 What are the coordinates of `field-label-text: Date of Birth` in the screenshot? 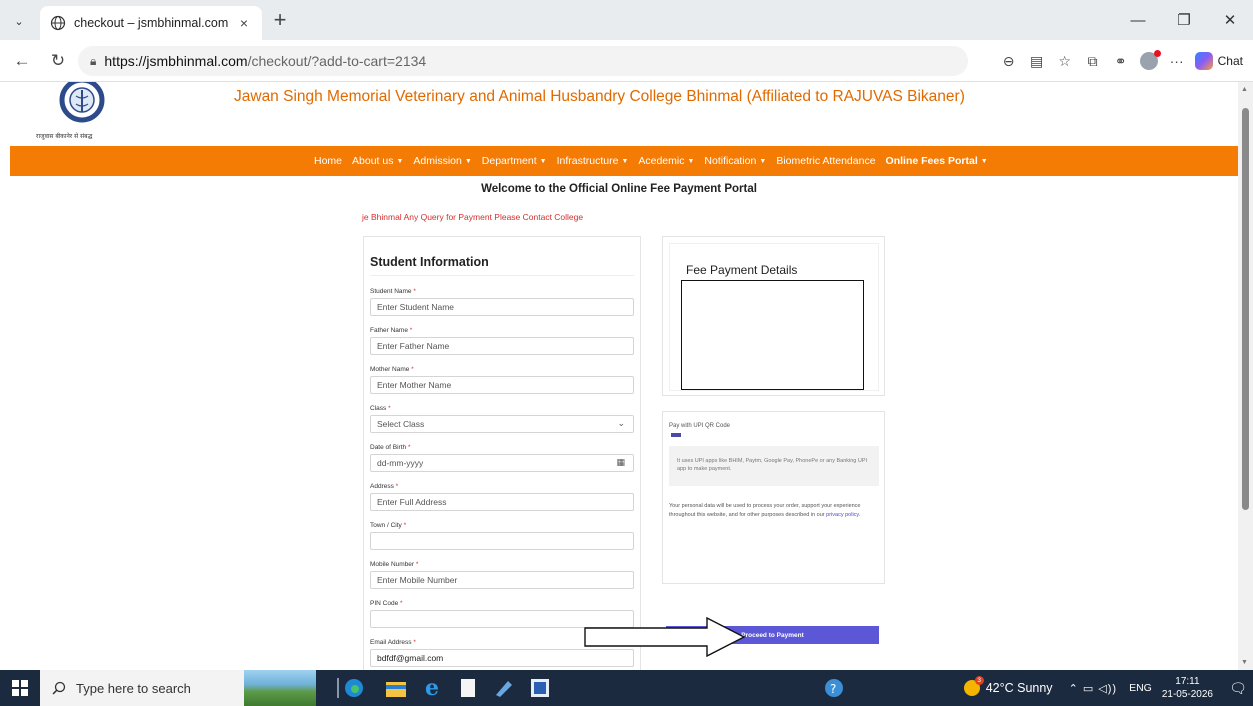 It's located at (388, 447).